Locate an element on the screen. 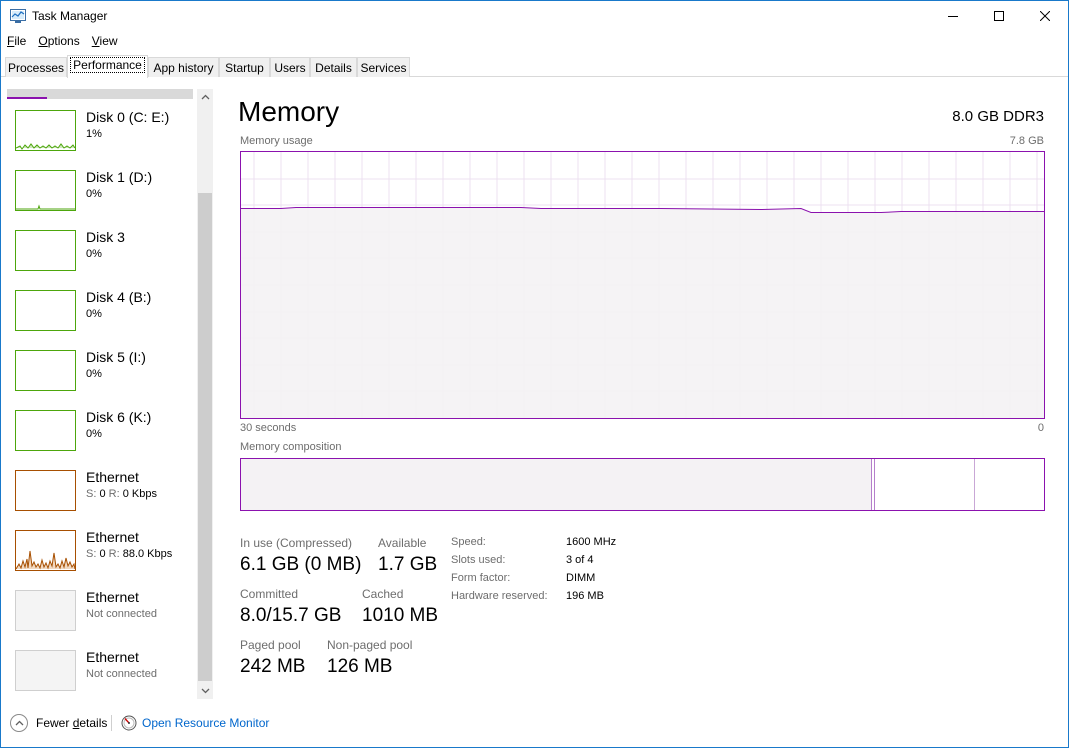  fewer-details-text-rest: etails is located at coordinates (93, 723).